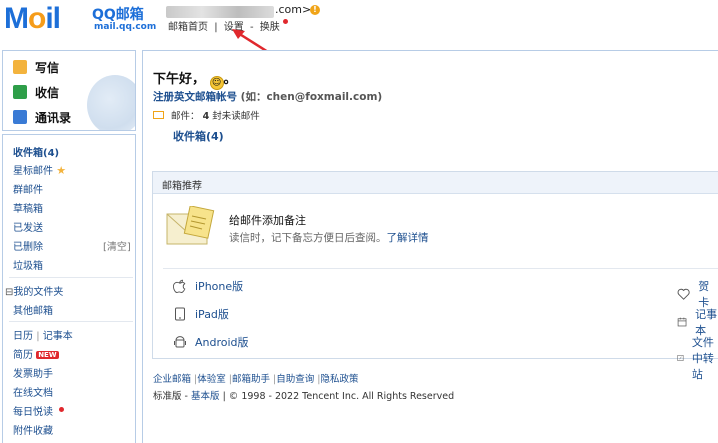 The image size is (718, 443). I want to click on app-iphone: iPhone版, so click(208, 286).